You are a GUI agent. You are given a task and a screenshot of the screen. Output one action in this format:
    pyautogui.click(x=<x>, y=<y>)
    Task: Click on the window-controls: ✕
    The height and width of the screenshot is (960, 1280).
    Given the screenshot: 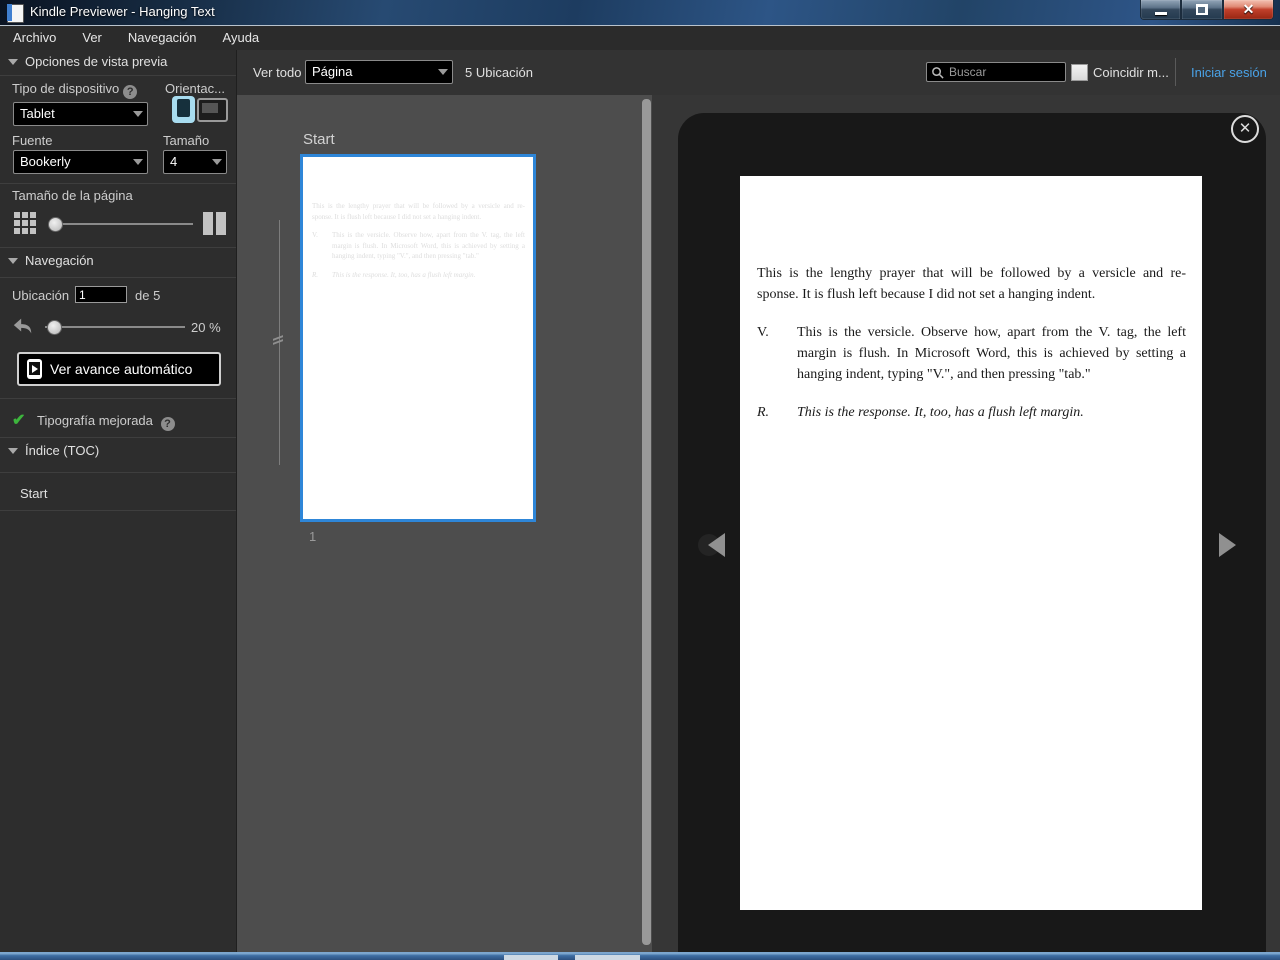 What is the action you would take?
    pyautogui.click(x=1207, y=10)
    